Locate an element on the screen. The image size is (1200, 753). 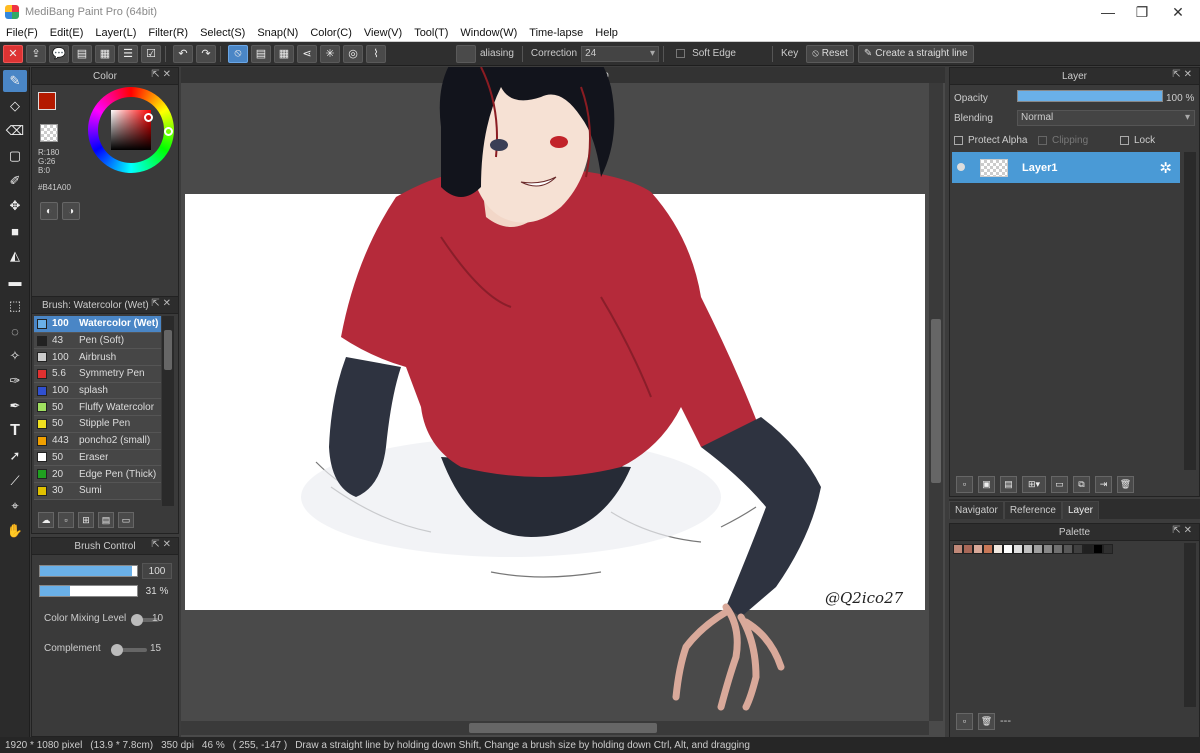
minimize-button: — is located at coordinates (1108, 12).